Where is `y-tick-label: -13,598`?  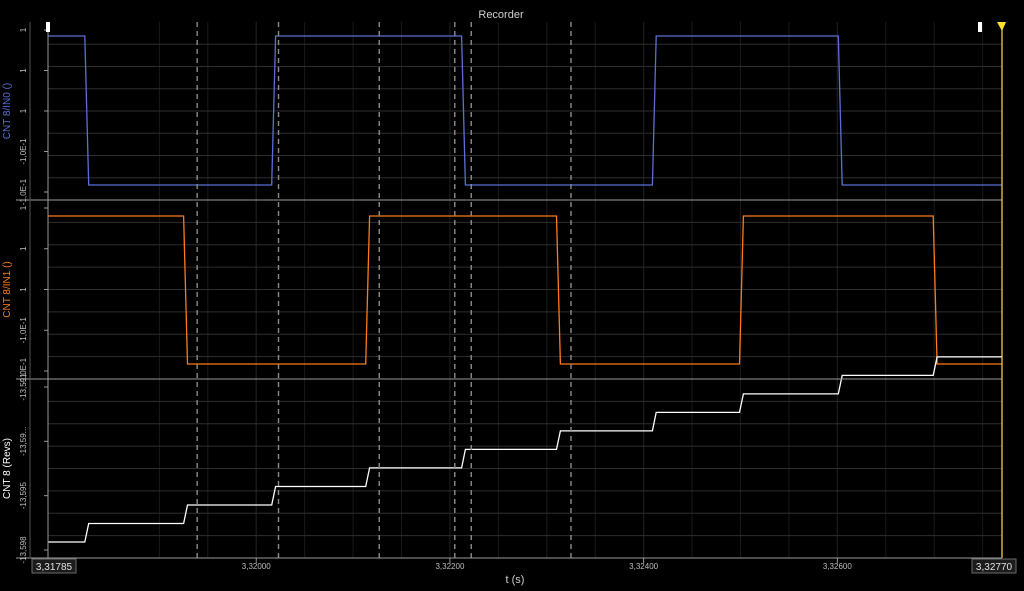 y-tick-label: -13,598 is located at coordinates (23, 550).